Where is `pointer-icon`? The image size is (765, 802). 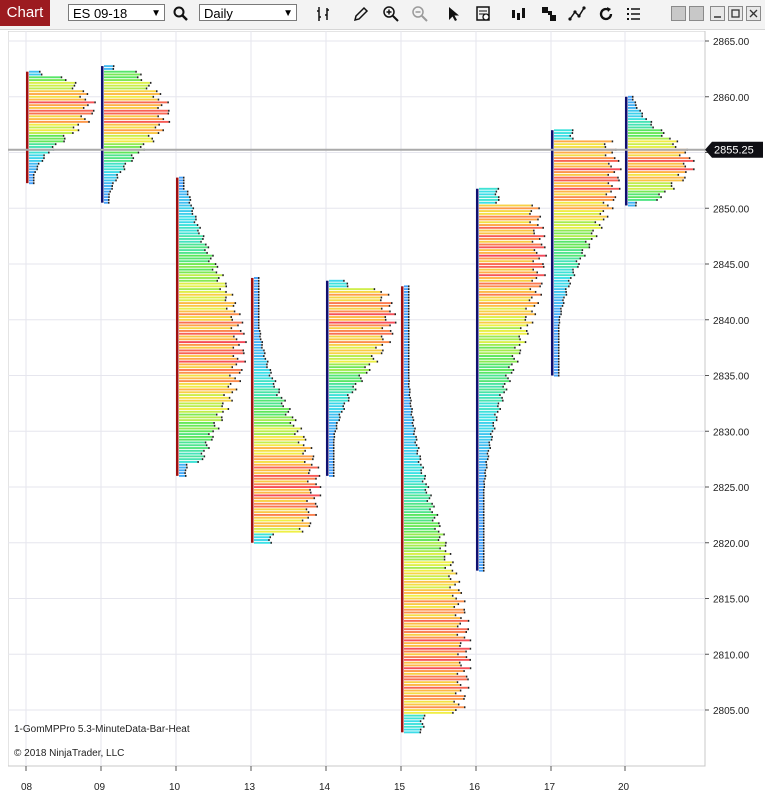 pointer-icon is located at coordinates (454, 14).